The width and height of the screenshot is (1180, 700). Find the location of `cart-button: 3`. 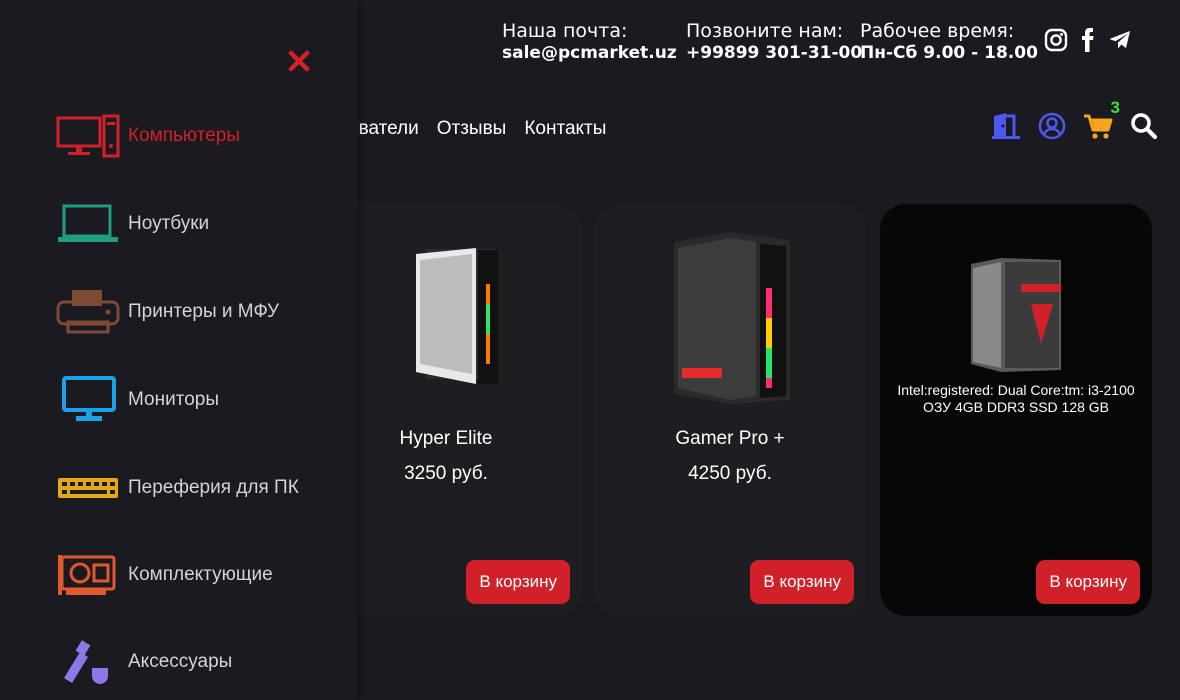

cart-button: 3 is located at coordinates (1101, 120).